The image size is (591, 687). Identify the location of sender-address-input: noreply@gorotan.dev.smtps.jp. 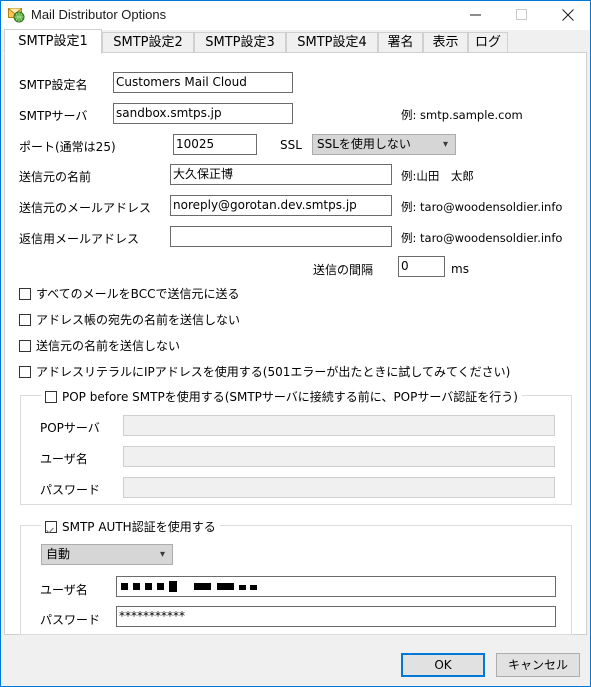
(281, 205).